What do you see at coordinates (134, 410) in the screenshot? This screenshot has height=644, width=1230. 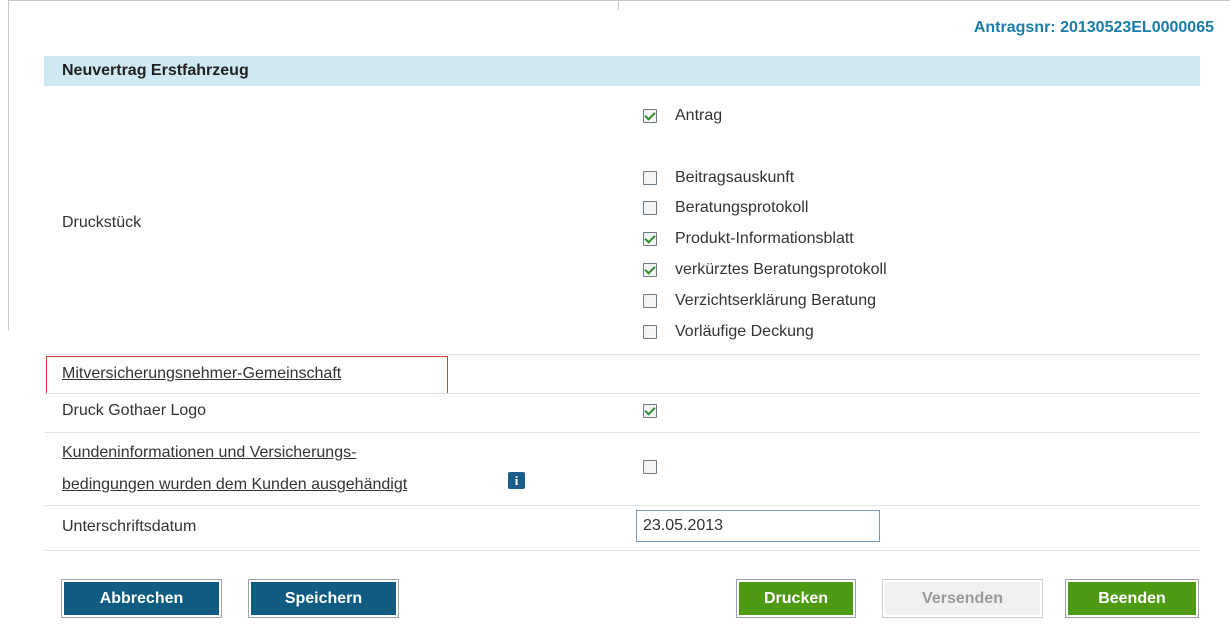 I see `druck-logo-label: Druck Gothaer Logo` at bounding box center [134, 410].